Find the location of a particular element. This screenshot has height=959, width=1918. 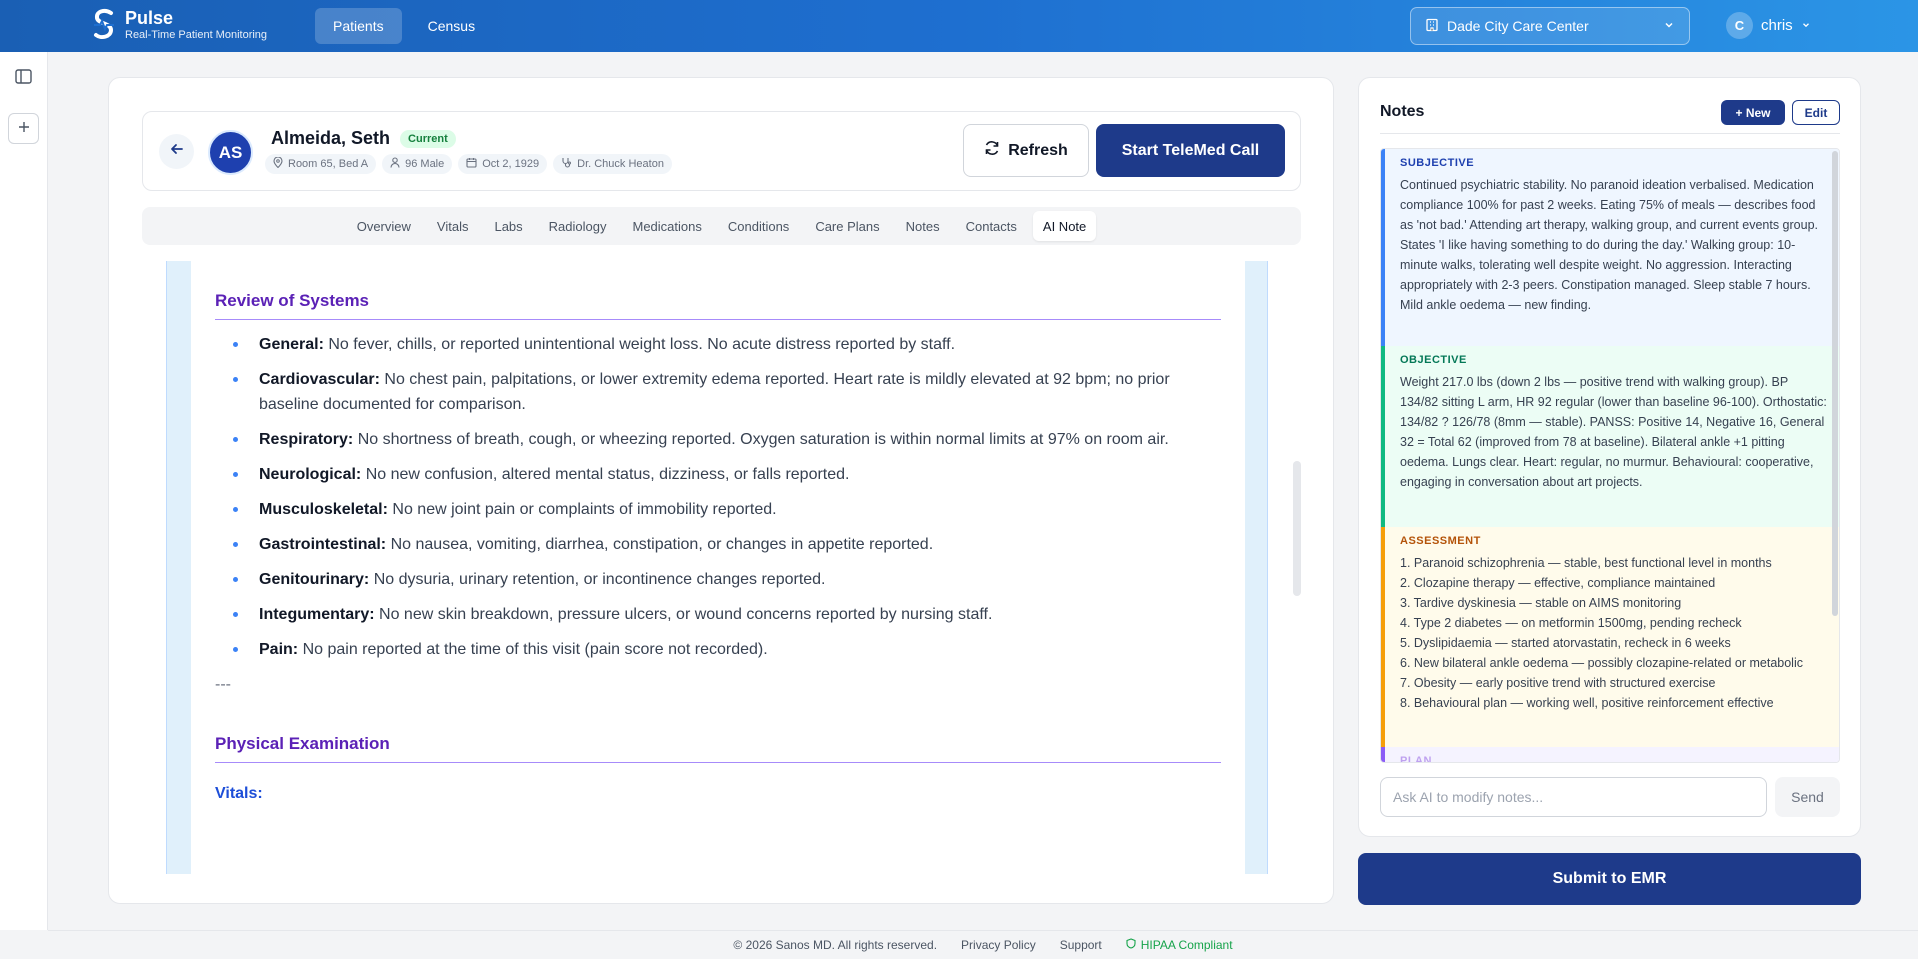

nav-census: Census is located at coordinates (451, 26).